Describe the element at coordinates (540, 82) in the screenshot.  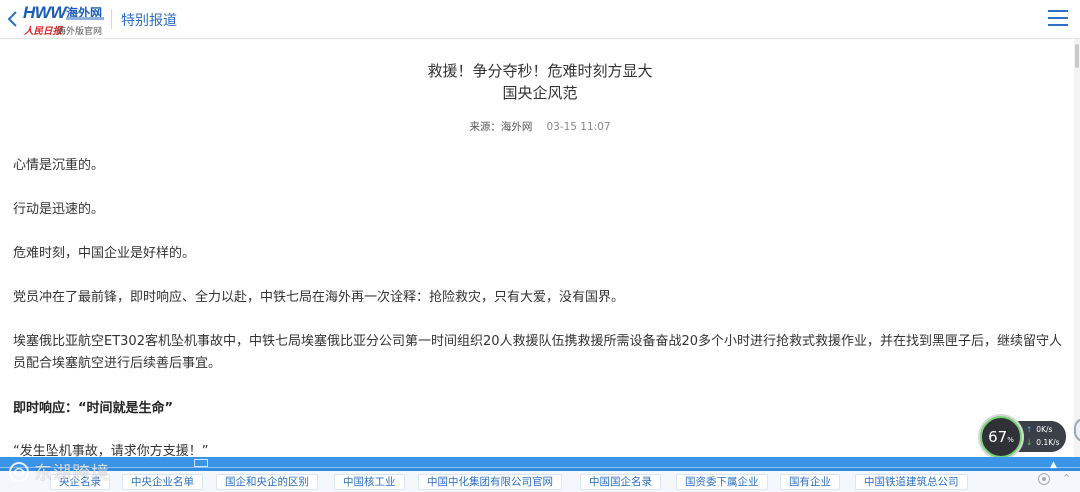
I see `article-title: 救援！争分夺秒！危难时刻方显大 国央企风范` at that location.